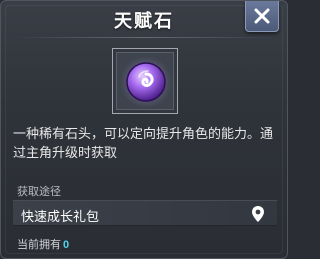 This screenshot has width=320, height=259. I want to click on source-label: 快速成长礼包, so click(60, 216).